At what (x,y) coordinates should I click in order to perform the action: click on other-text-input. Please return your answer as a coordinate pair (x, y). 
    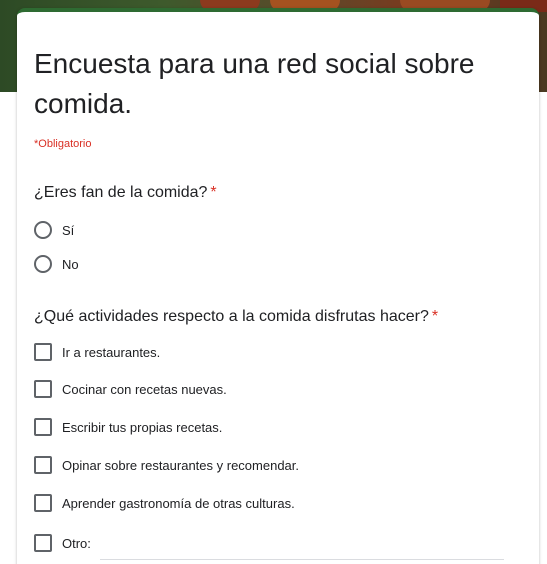
    Looking at the image, I should click on (302, 559).